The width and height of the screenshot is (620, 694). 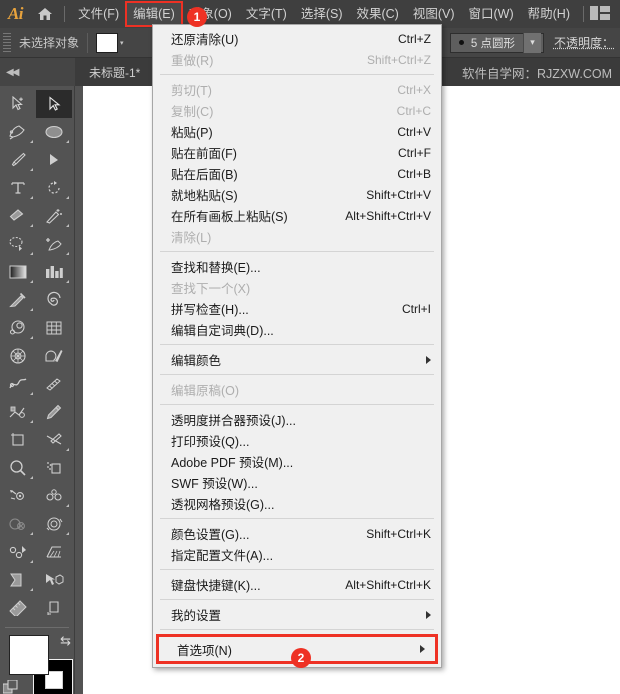 What do you see at coordinates (18, 216) in the screenshot?
I see `eraser-tool` at bounding box center [18, 216].